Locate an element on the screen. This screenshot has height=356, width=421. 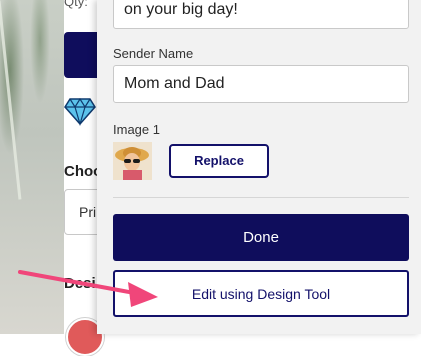
sender-name-label: Sender Name is located at coordinates (153, 53).